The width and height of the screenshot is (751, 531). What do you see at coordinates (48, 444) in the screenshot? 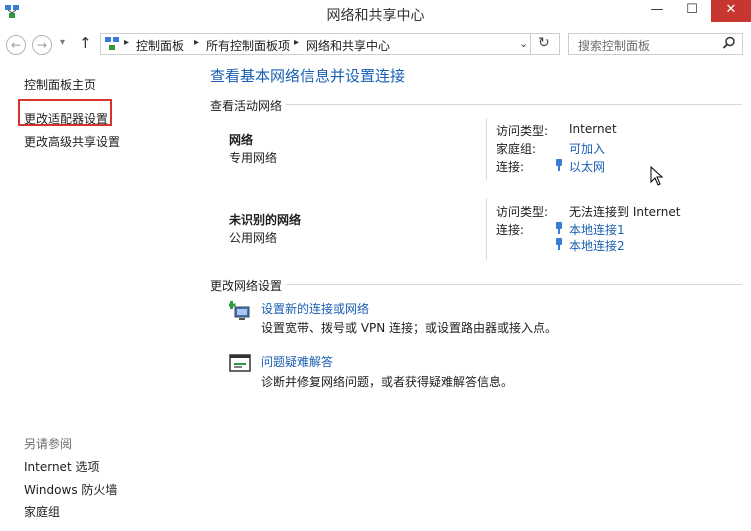
I see `see-also-title: 另请参阅` at bounding box center [48, 444].